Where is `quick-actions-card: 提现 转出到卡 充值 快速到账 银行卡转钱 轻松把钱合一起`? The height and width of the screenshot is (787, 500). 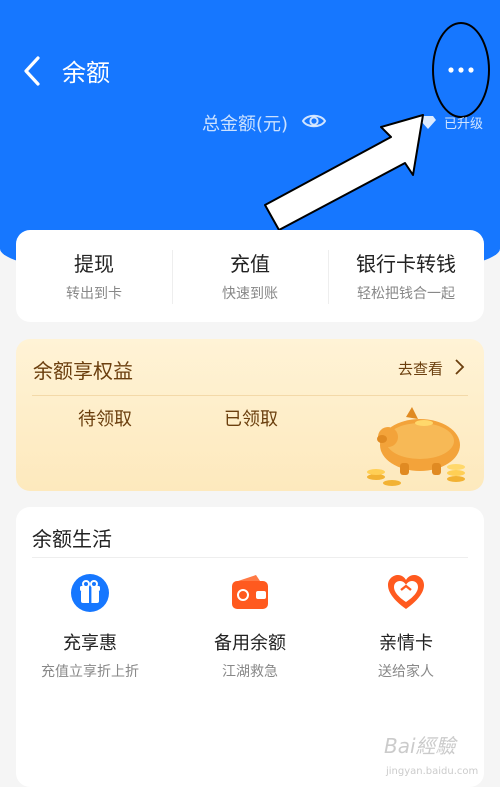 quick-actions-card: 提现 转出到卡 充值 快速到账 银行卡转钱 轻松把钱合一起 is located at coordinates (250, 276).